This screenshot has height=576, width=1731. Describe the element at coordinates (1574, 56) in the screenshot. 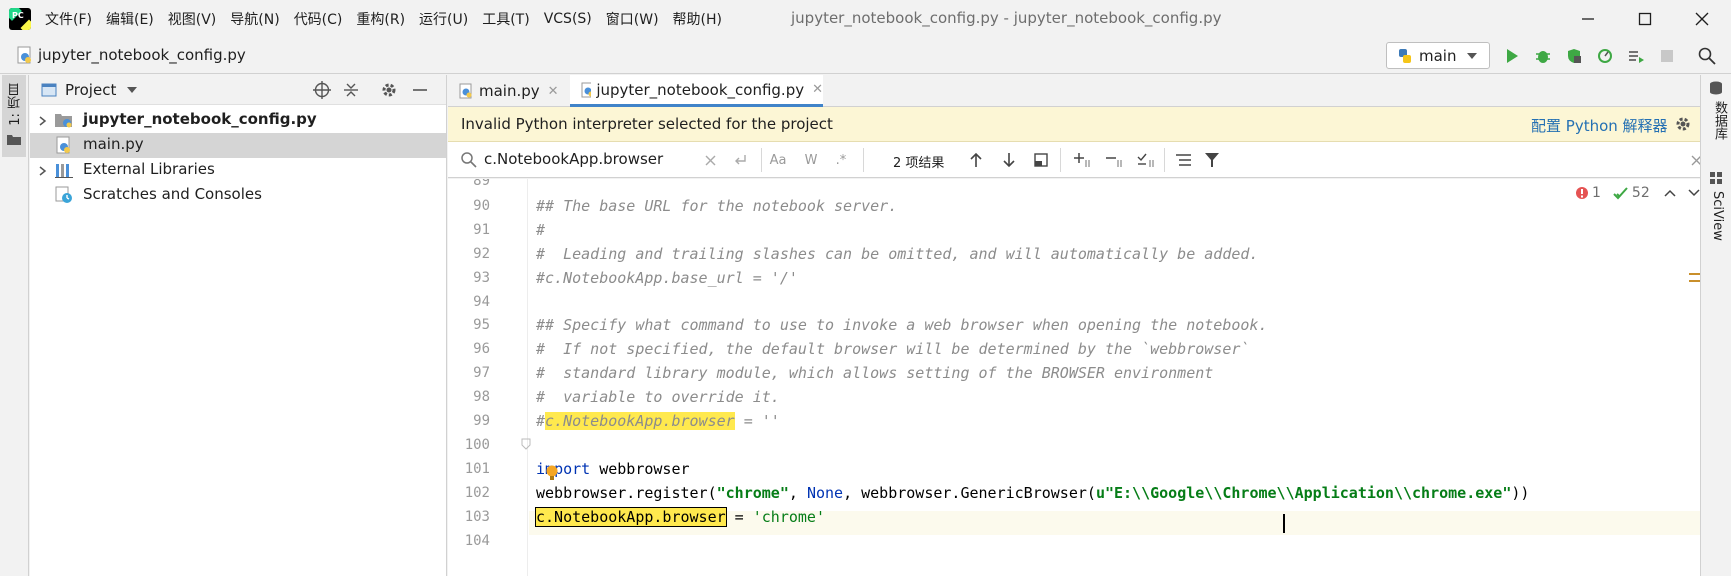

I see `coverage-button` at that location.